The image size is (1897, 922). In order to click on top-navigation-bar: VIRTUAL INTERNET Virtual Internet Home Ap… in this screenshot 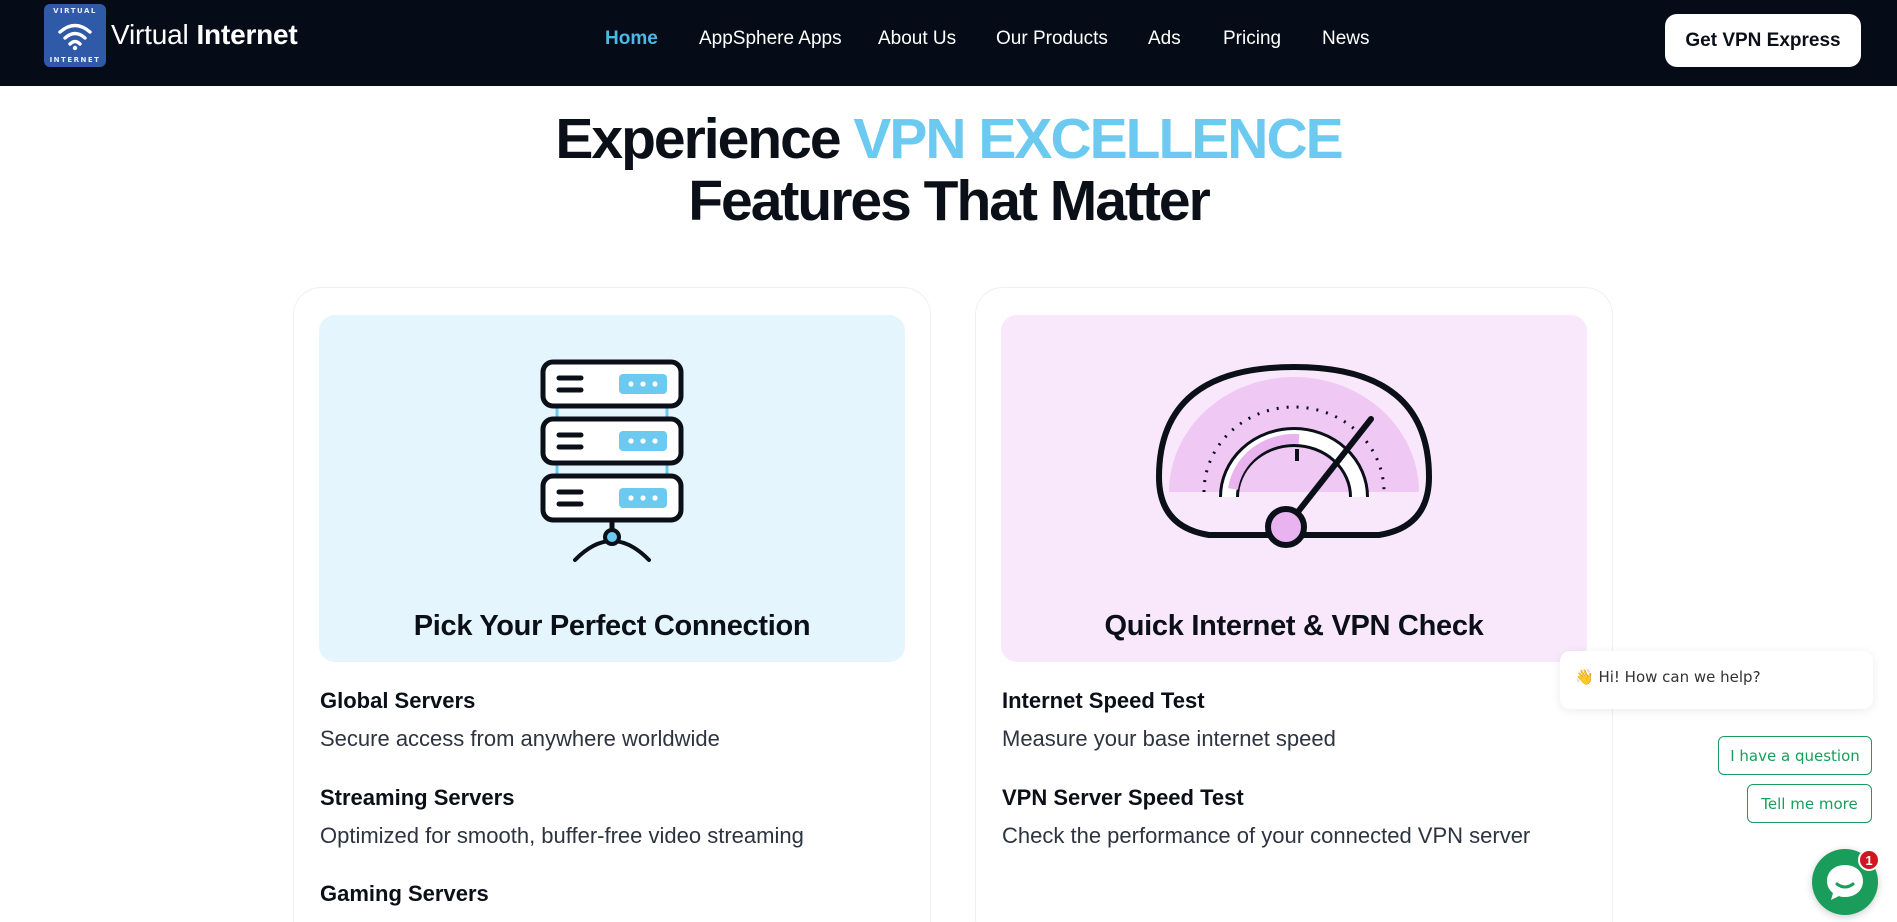, I will do `click(948, 43)`.